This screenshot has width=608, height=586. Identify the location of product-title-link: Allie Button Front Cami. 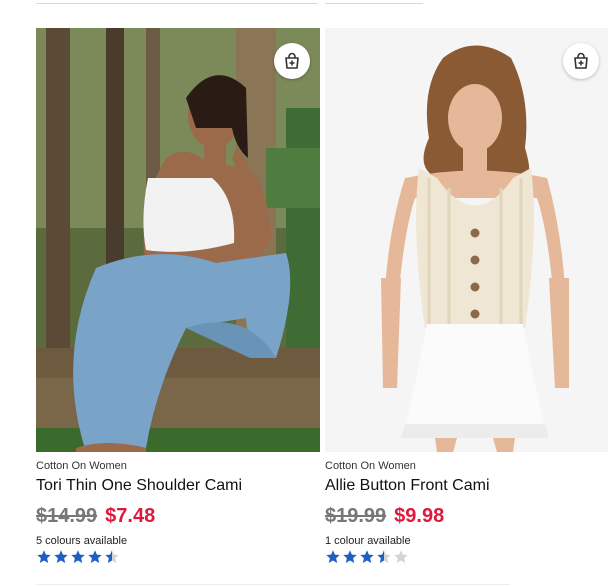
(407, 486).